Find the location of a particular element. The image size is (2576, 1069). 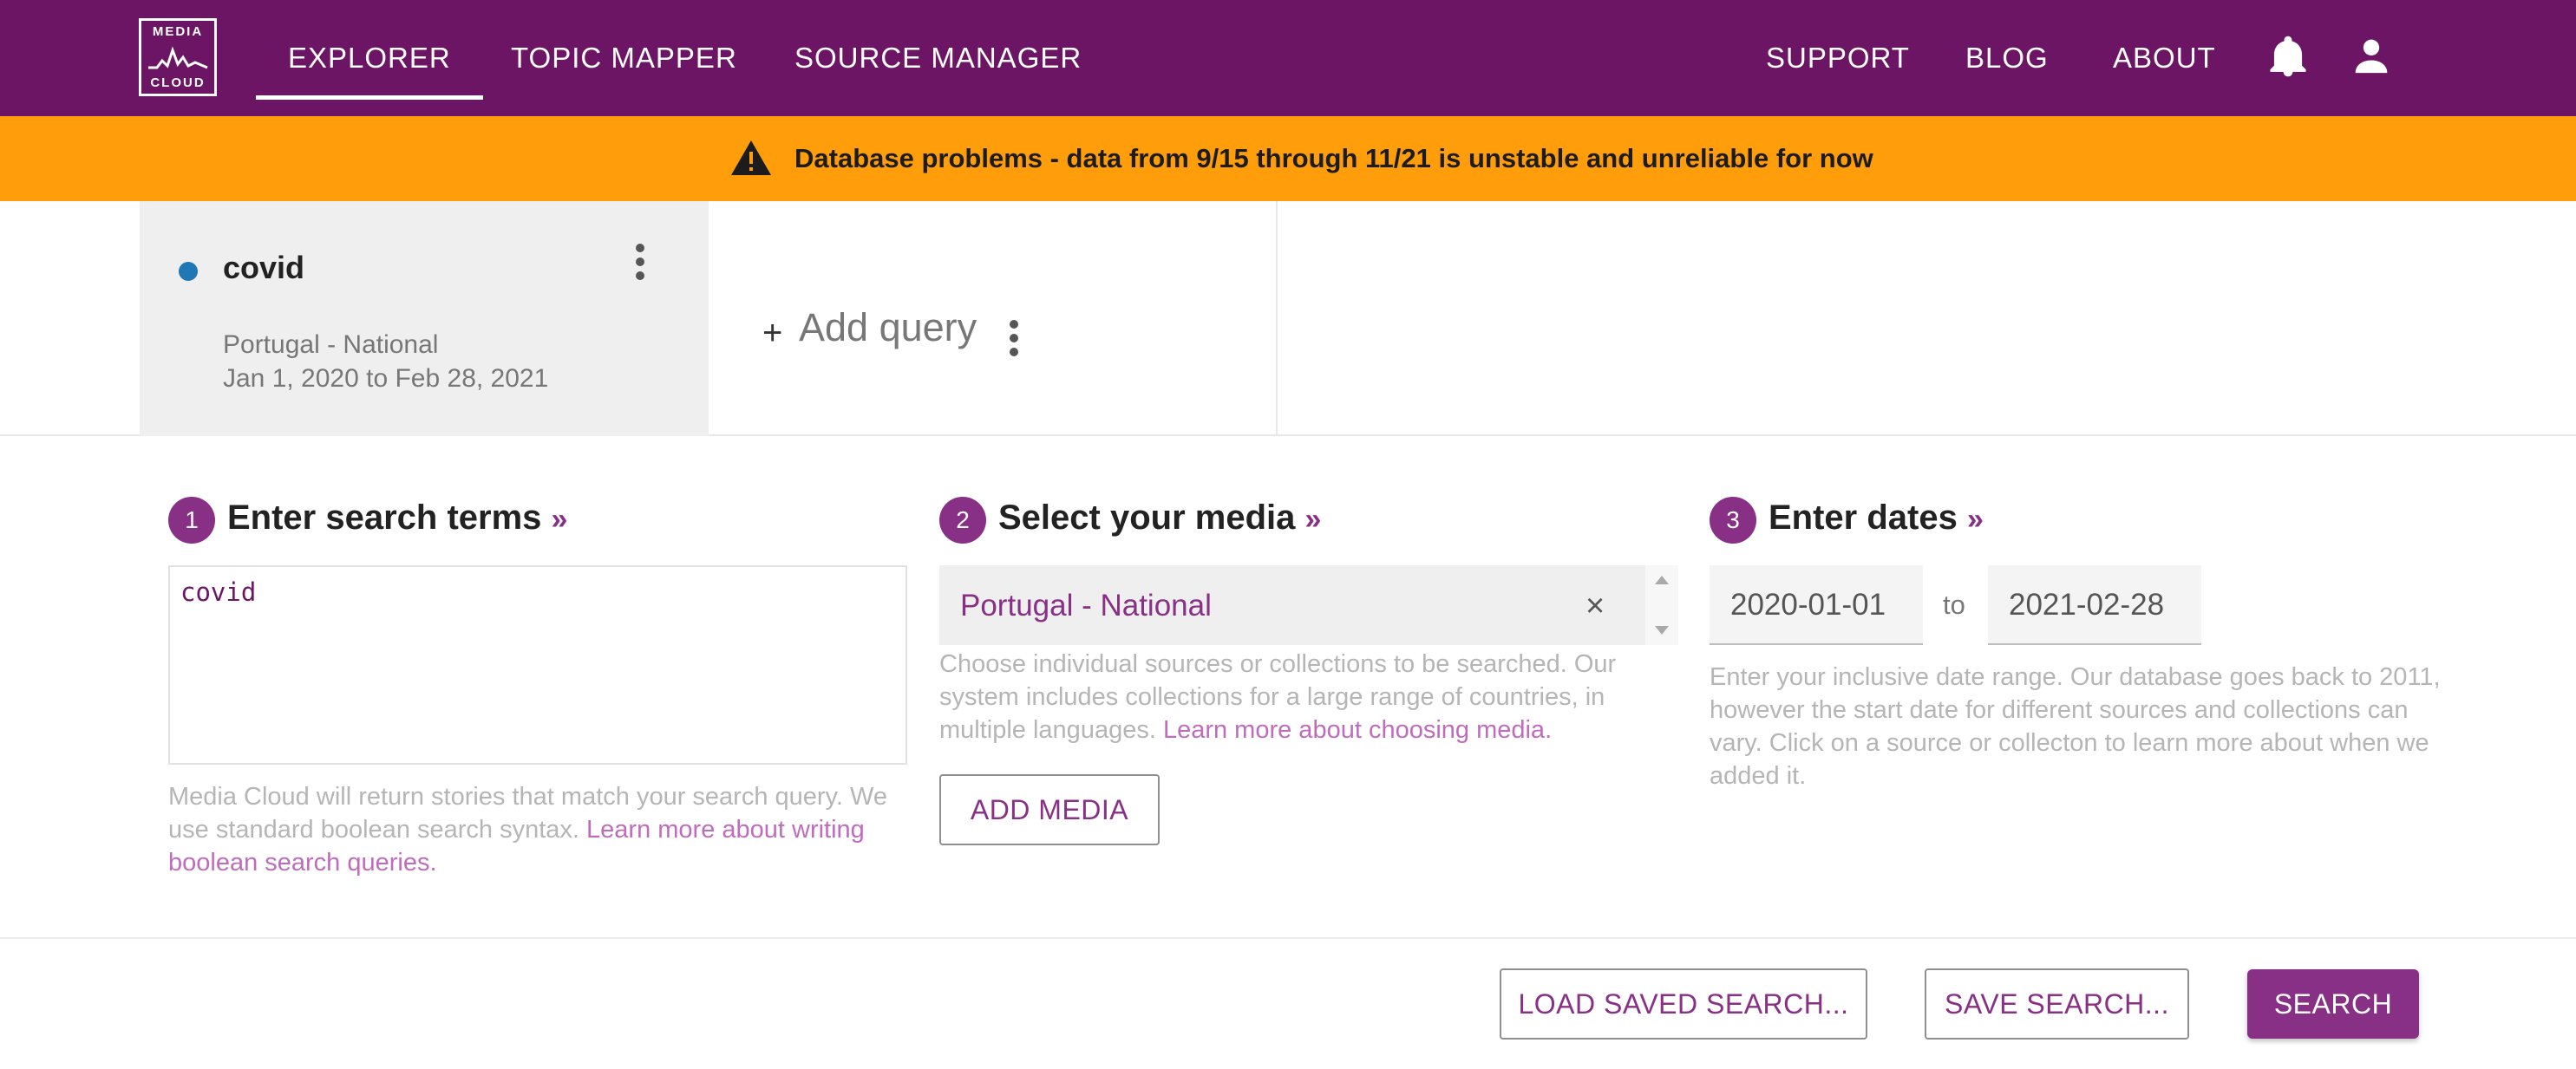

step-title: Select your media » is located at coordinates (1159, 518).